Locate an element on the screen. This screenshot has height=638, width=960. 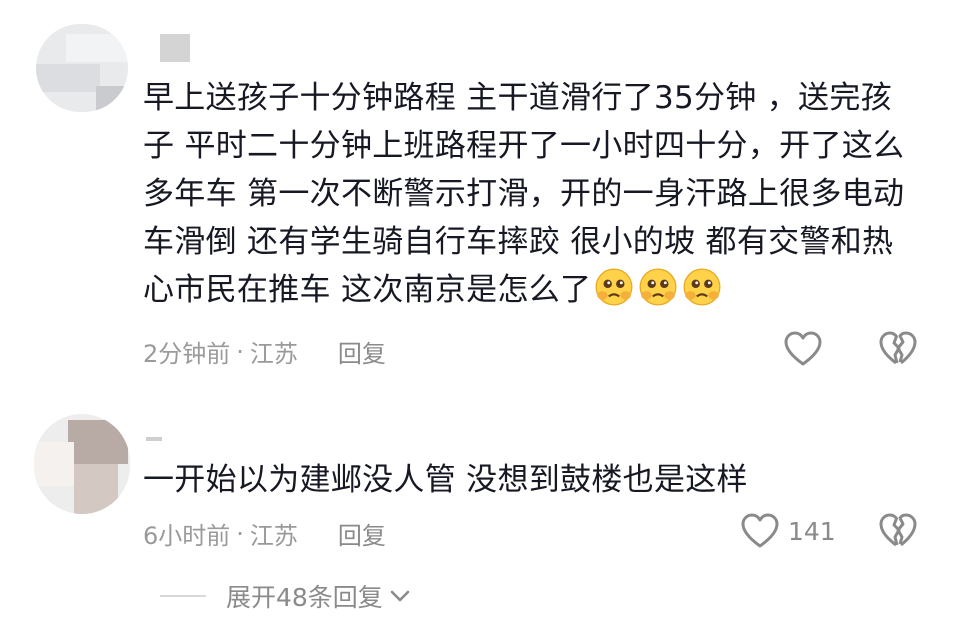
comment-meta: 6小时前 · 江苏 回复 is located at coordinates (264, 533).